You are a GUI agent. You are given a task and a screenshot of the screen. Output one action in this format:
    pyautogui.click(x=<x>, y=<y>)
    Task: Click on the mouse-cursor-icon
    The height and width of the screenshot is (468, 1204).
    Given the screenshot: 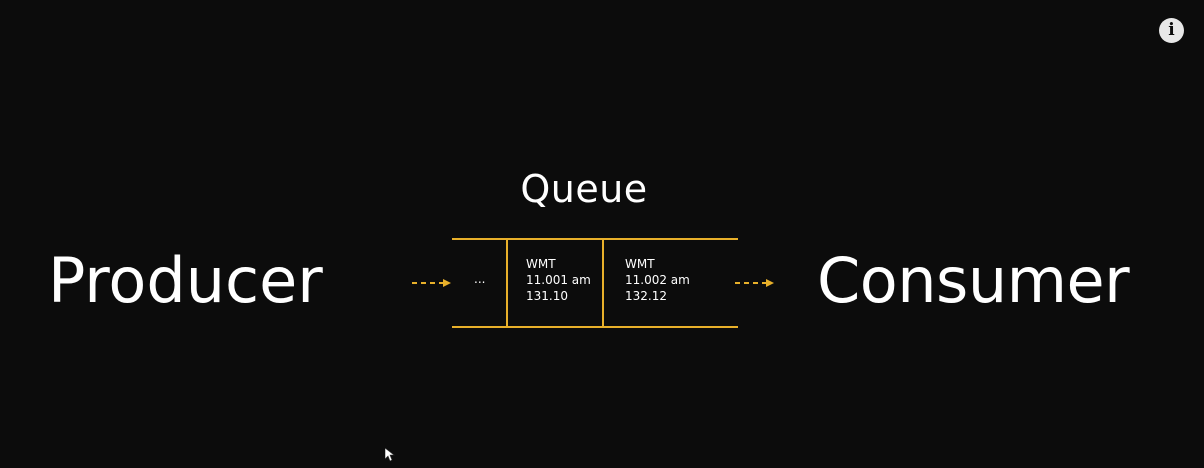 What is the action you would take?
    pyautogui.click(x=390, y=455)
    